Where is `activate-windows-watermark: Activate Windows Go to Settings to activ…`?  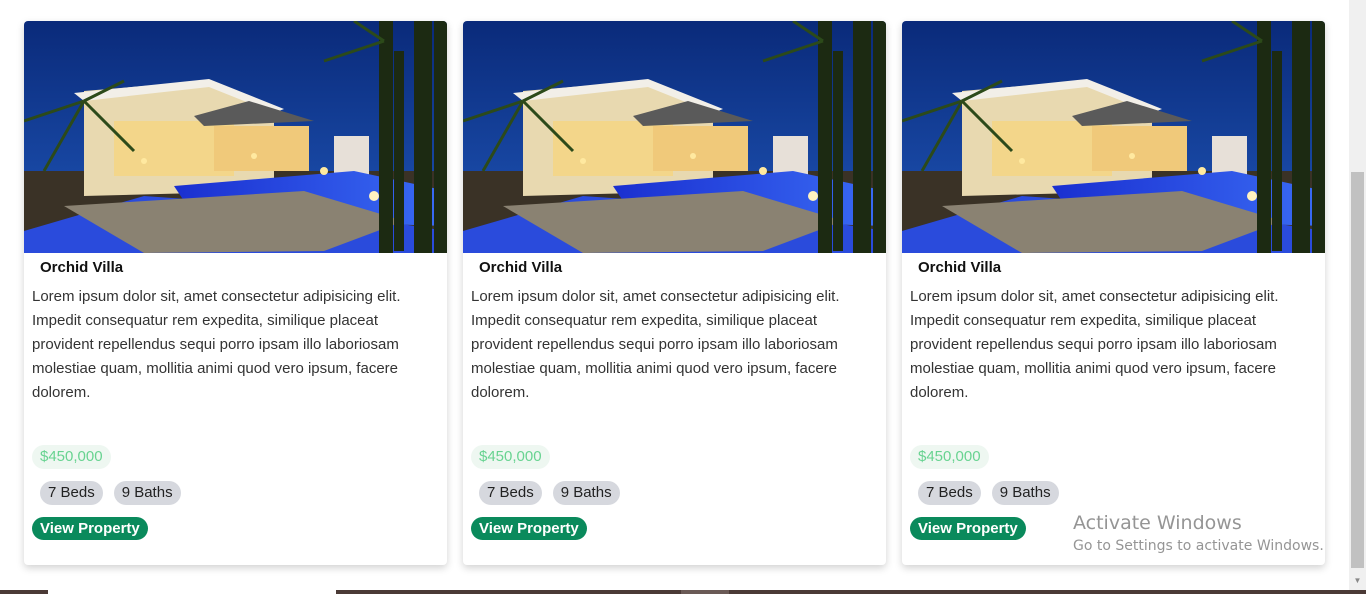 activate-windows-watermark: Activate Windows Go to Settings to activ… is located at coordinates (1198, 533).